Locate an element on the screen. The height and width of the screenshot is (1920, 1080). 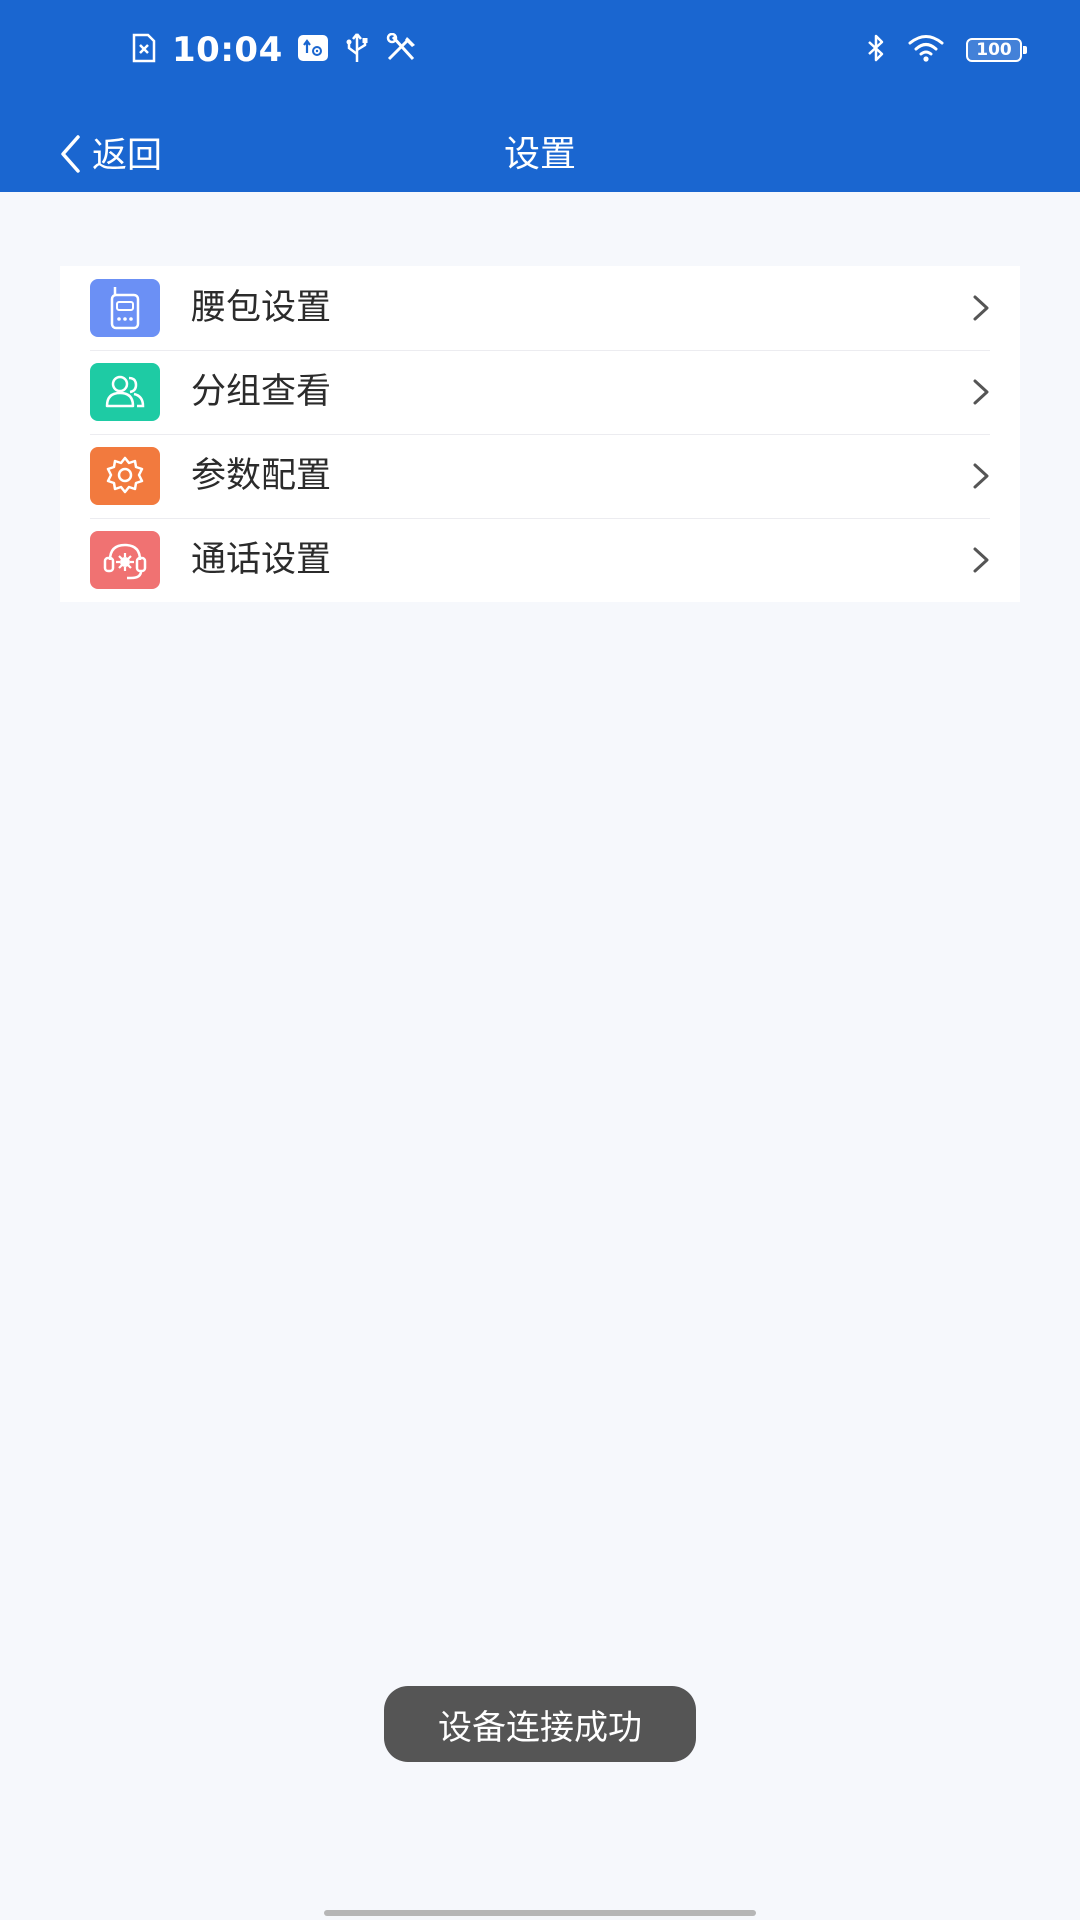
menu-item-label: 分组查看 is located at coordinates (261, 391).